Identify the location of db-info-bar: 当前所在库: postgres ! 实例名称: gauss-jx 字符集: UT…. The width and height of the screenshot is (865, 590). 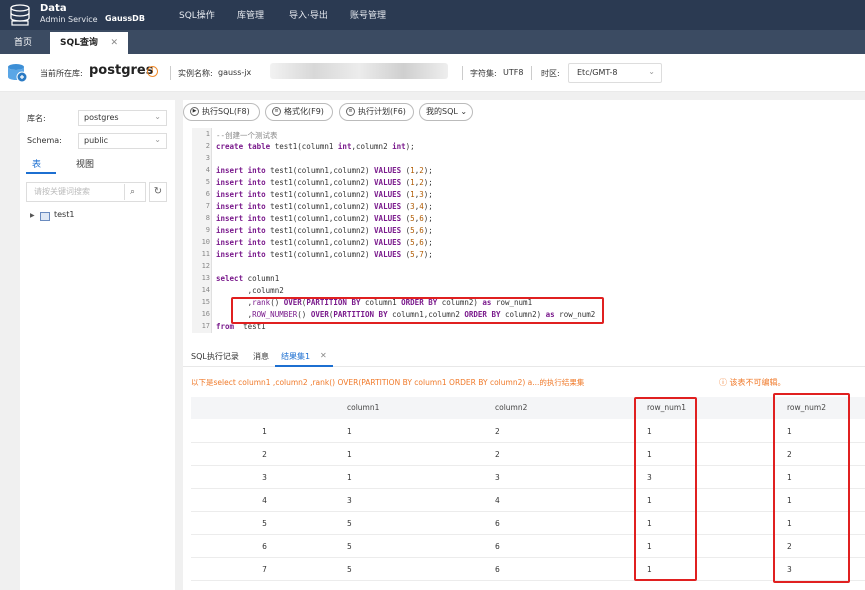
(432, 73).